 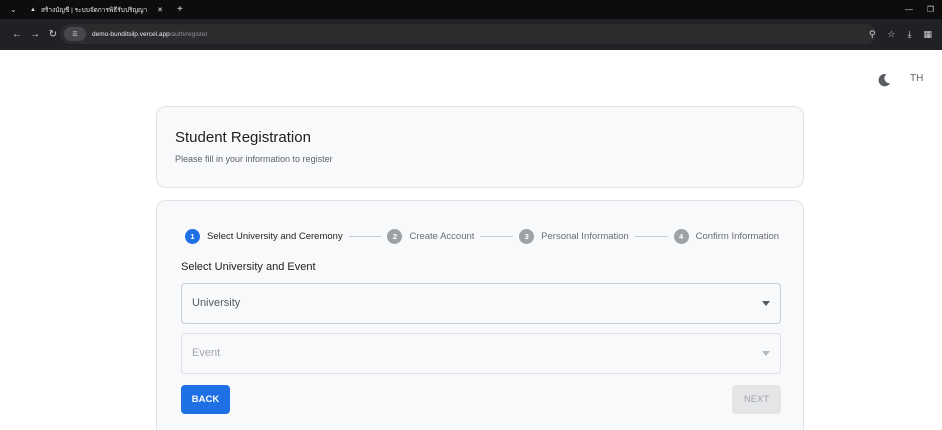 I want to click on step-personal-information: 3 Personal Information, so click(x=574, y=236).